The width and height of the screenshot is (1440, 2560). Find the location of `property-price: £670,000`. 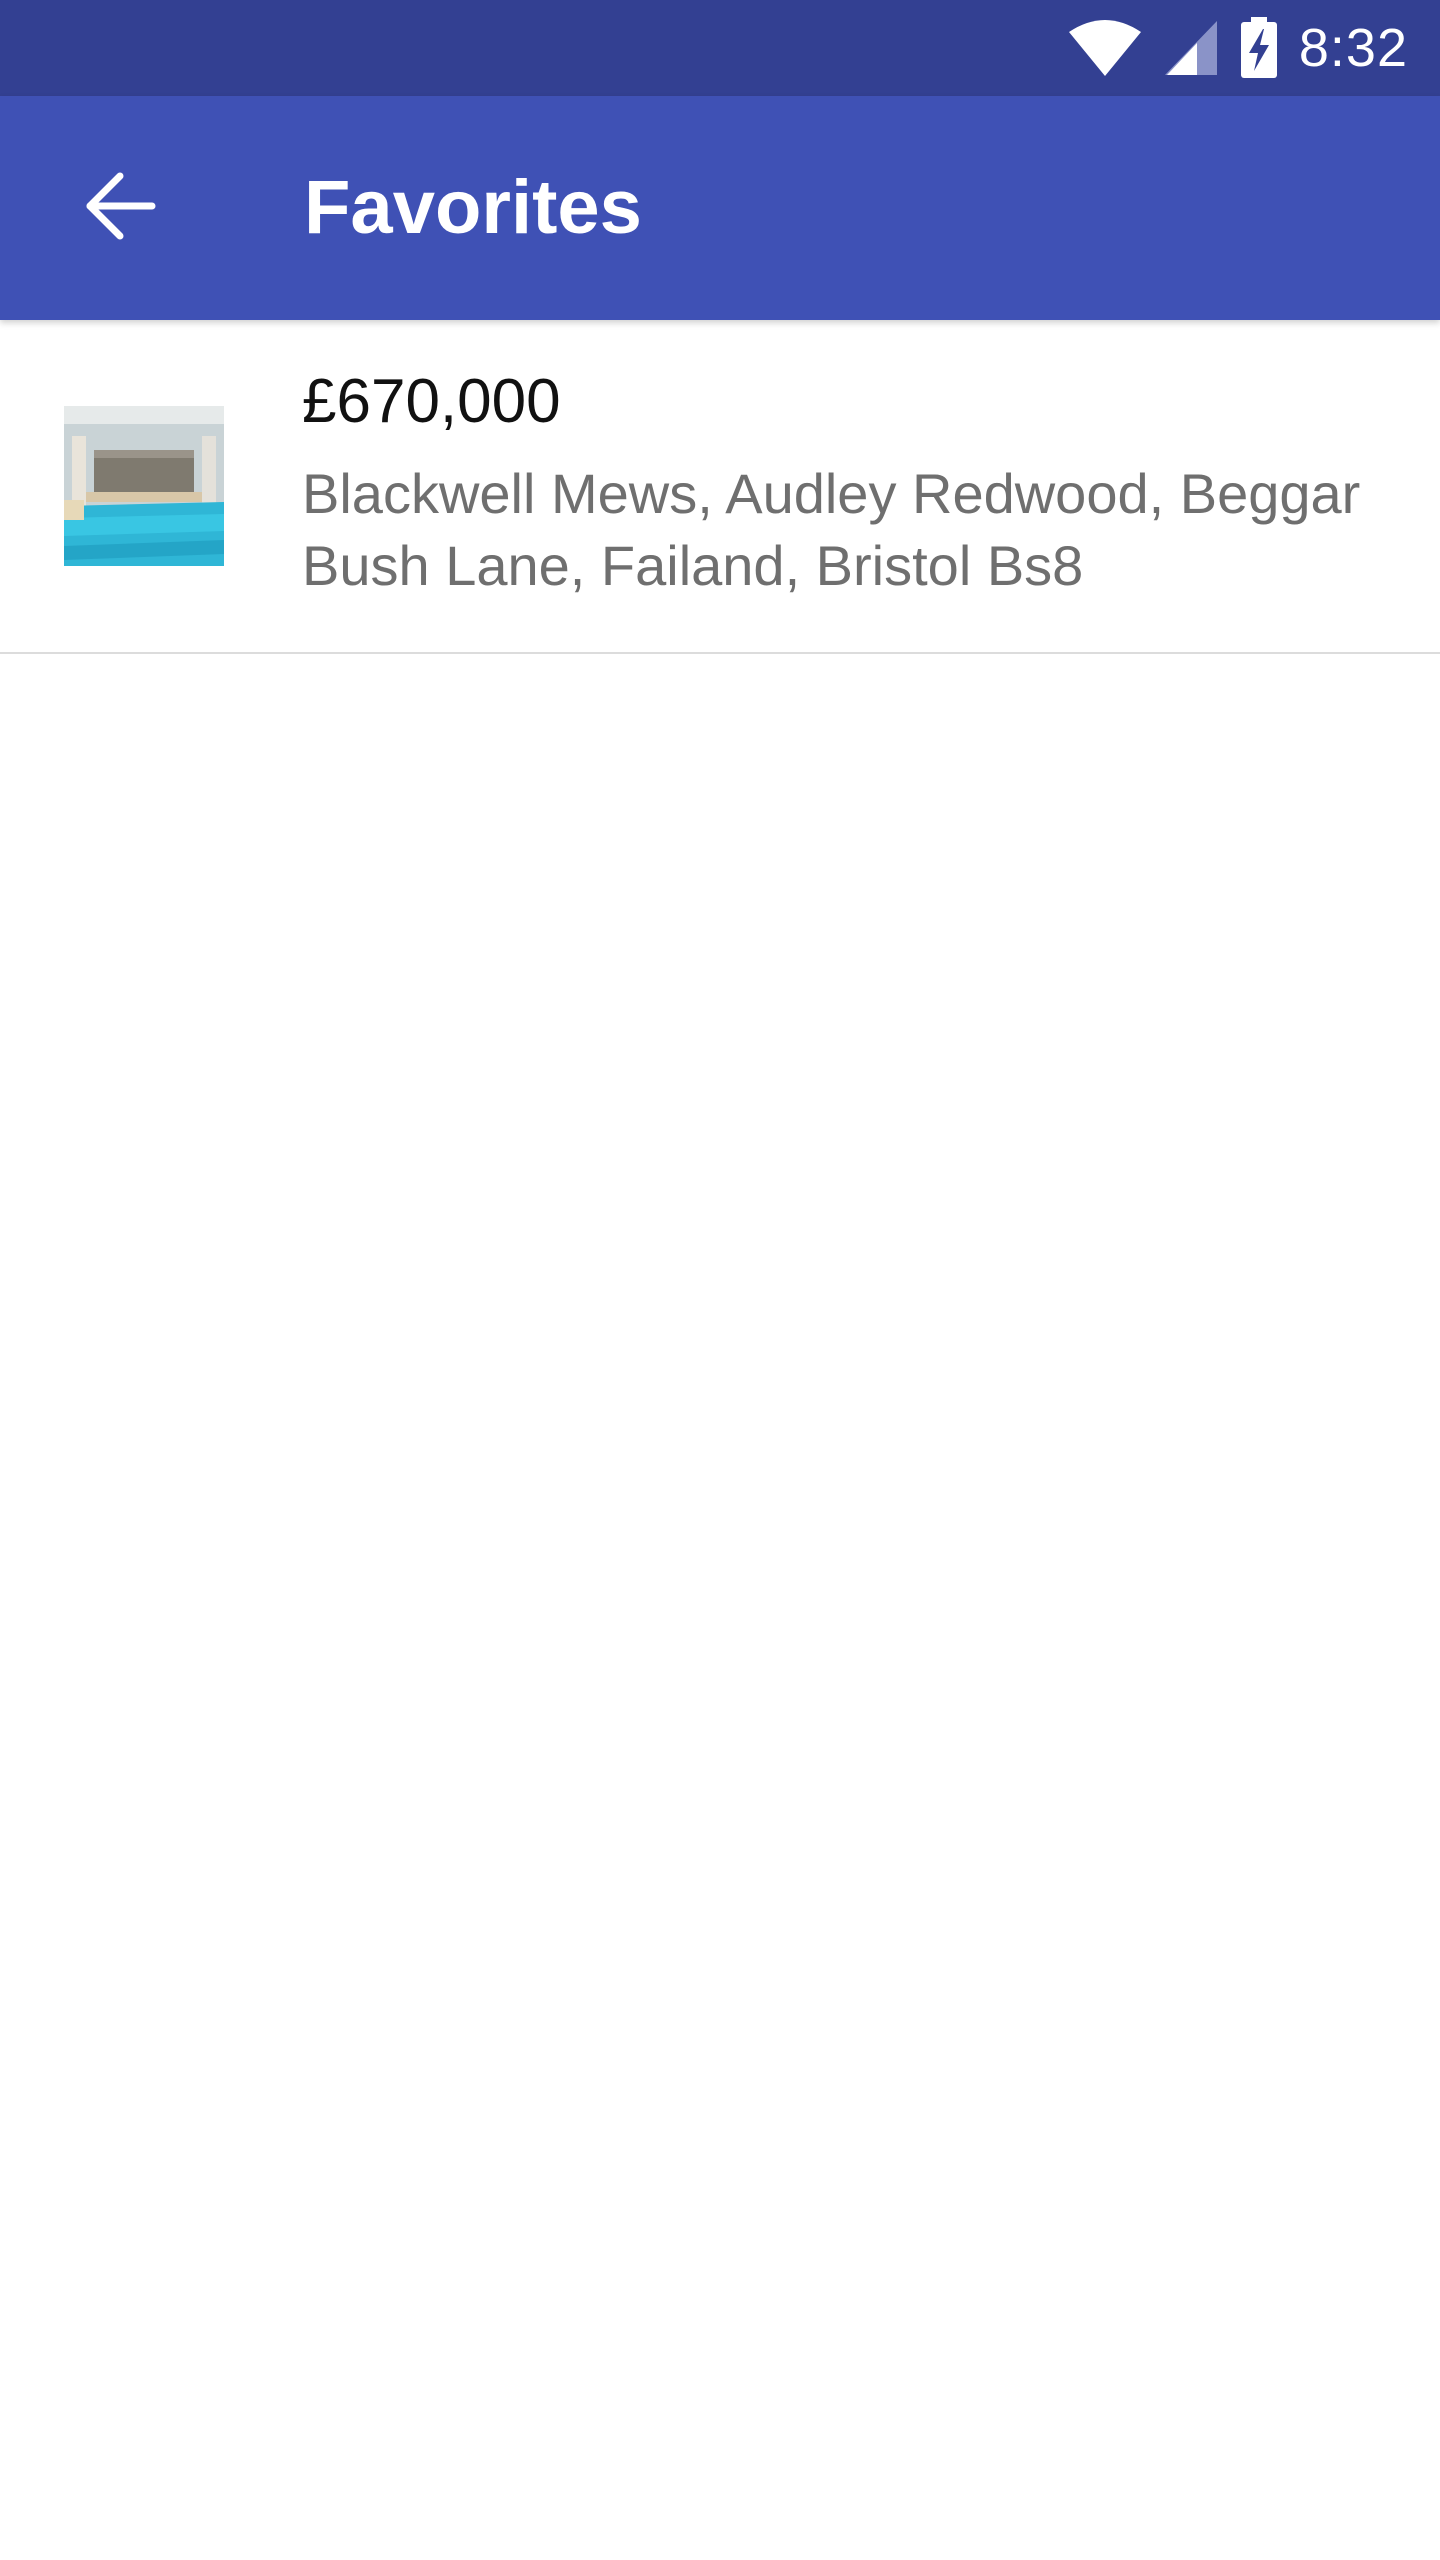

property-price: £670,000 is located at coordinates (431, 401).